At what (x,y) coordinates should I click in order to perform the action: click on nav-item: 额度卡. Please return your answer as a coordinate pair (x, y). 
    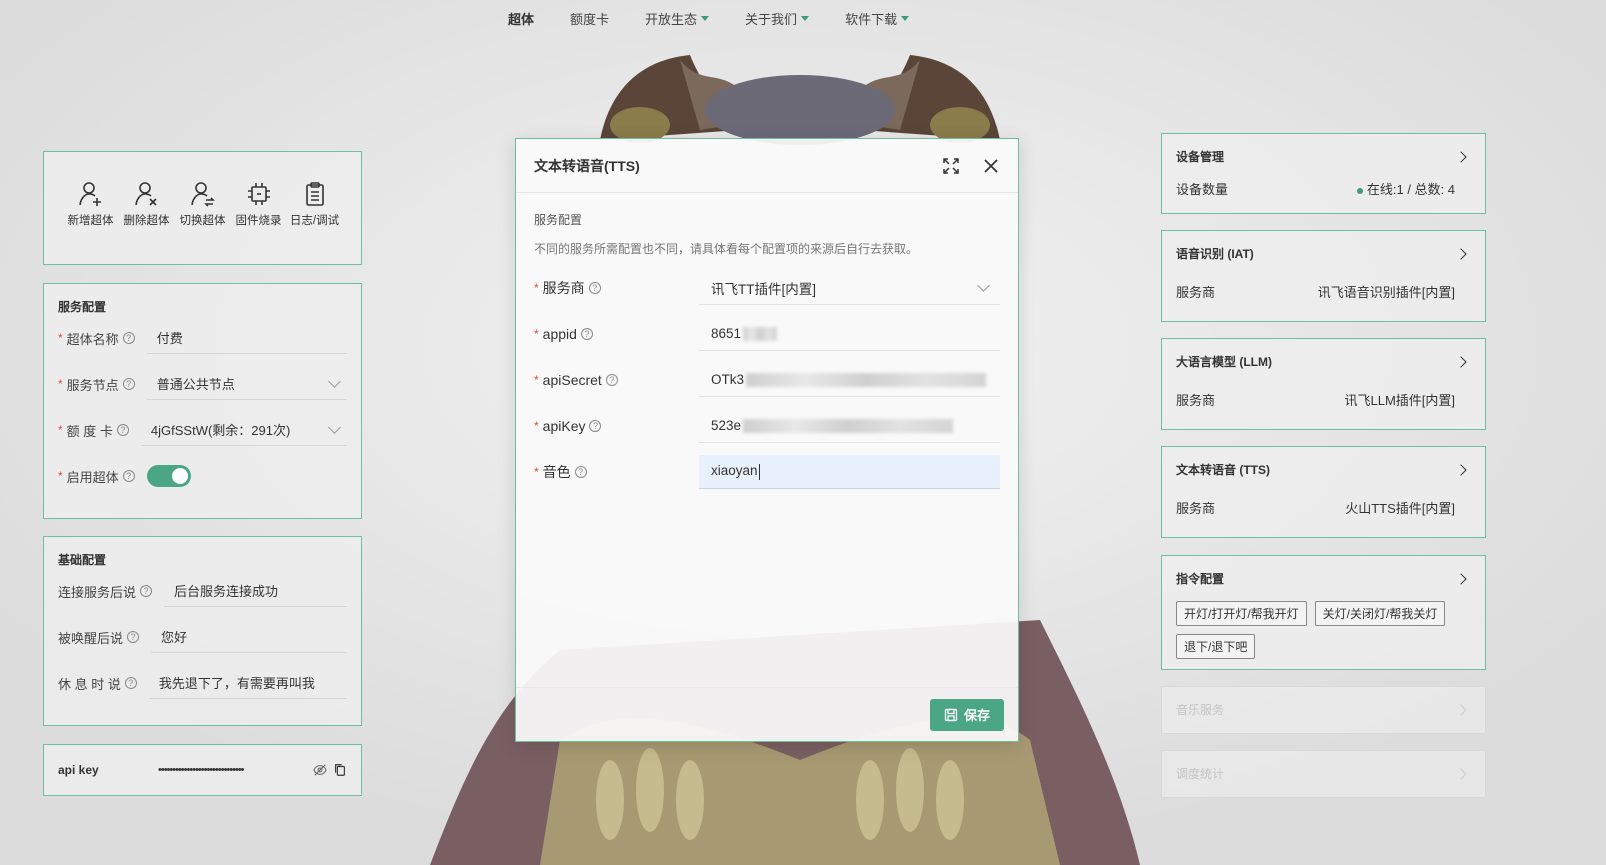
    Looking at the image, I should click on (589, 18).